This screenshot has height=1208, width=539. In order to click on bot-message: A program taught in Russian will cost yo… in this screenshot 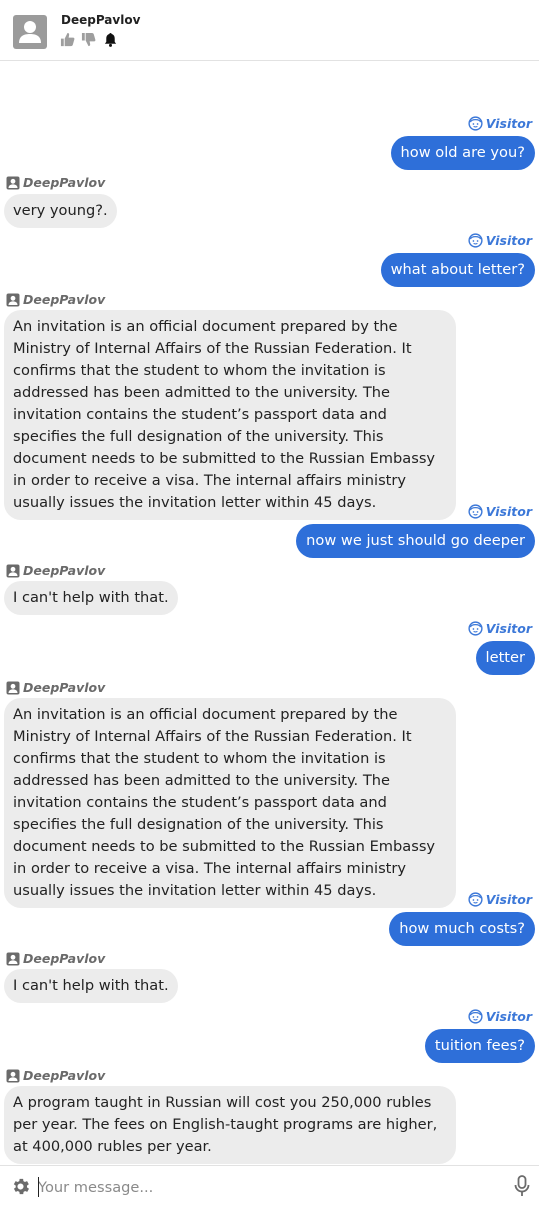, I will do `click(230, 1125)`.